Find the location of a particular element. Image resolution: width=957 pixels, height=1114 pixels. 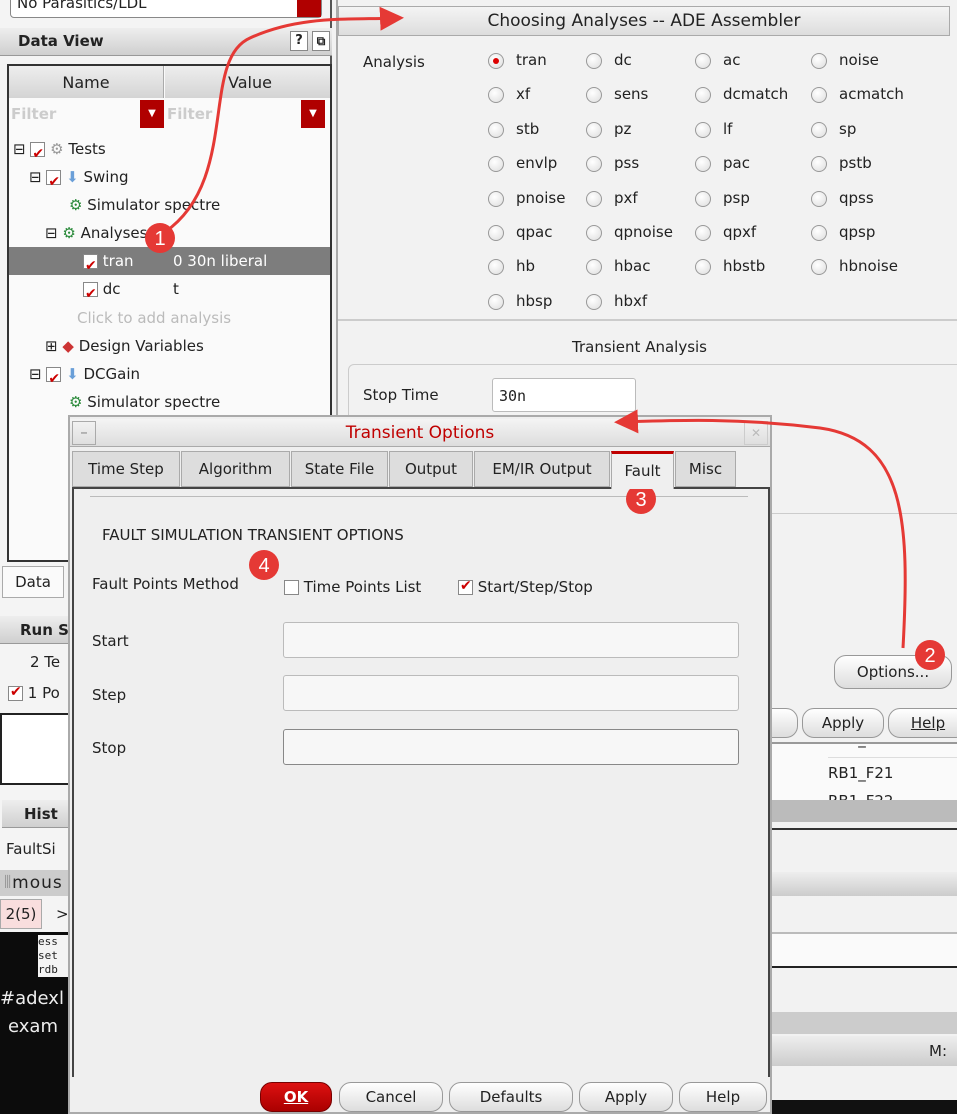

start-step-stop-checkbox is located at coordinates (465, 586).